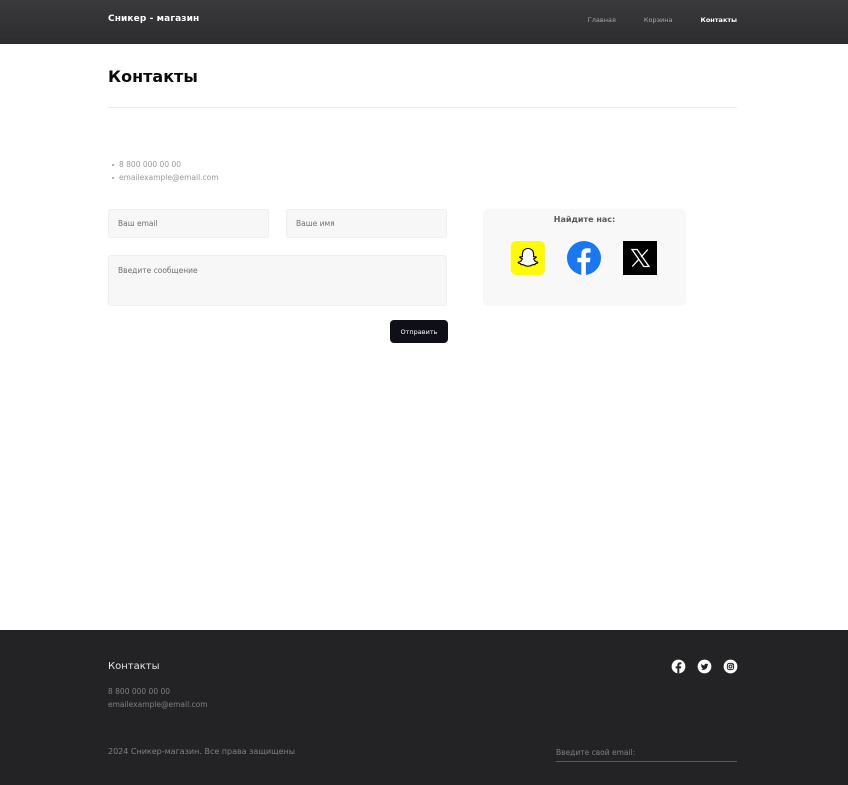 This screenshot has width=848, height=785. Describe the element at coordinates (528, 258) in the screenshot. I see `snapchat-icon` at that location.